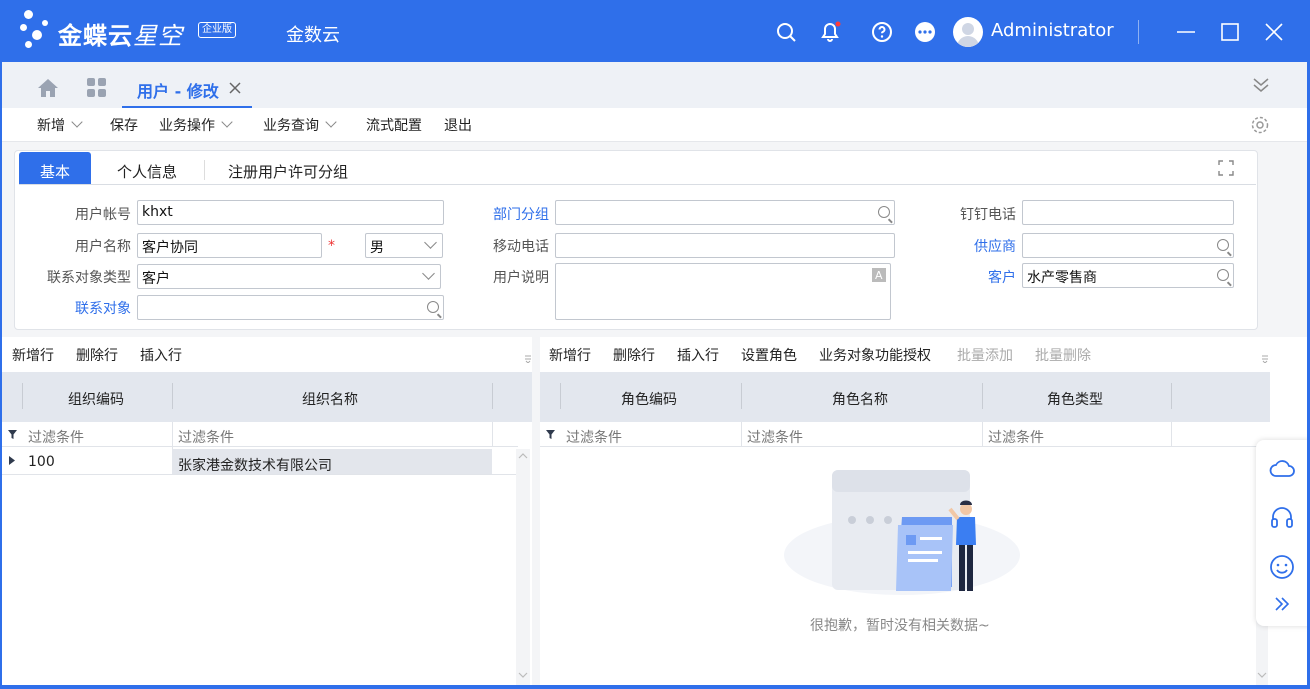 Image resolution: width=1310 pixels, height=689 pixels. Describe the element at coordinates (85, 308) in the screenshot. I see `contact-label: 联系对象` at that location.